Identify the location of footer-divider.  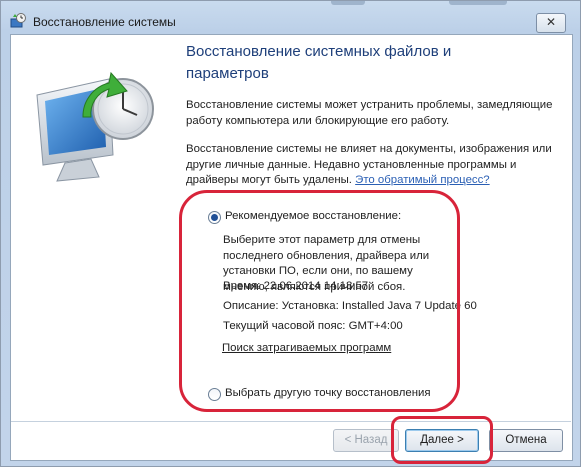
(291, 421).